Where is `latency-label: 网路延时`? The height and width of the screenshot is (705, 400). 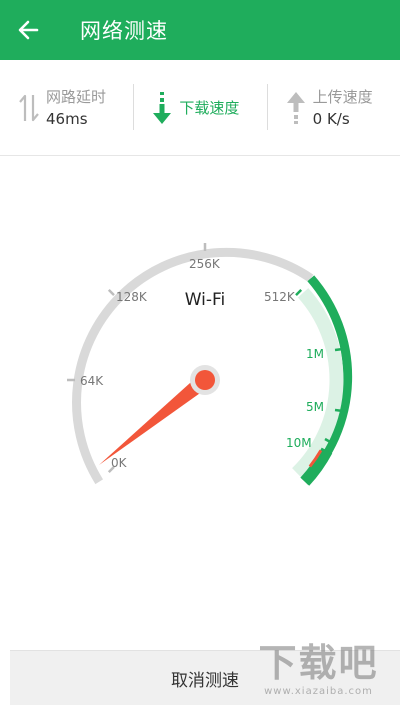 latency-label: 网路延时 is located at coordinates (76, 96).